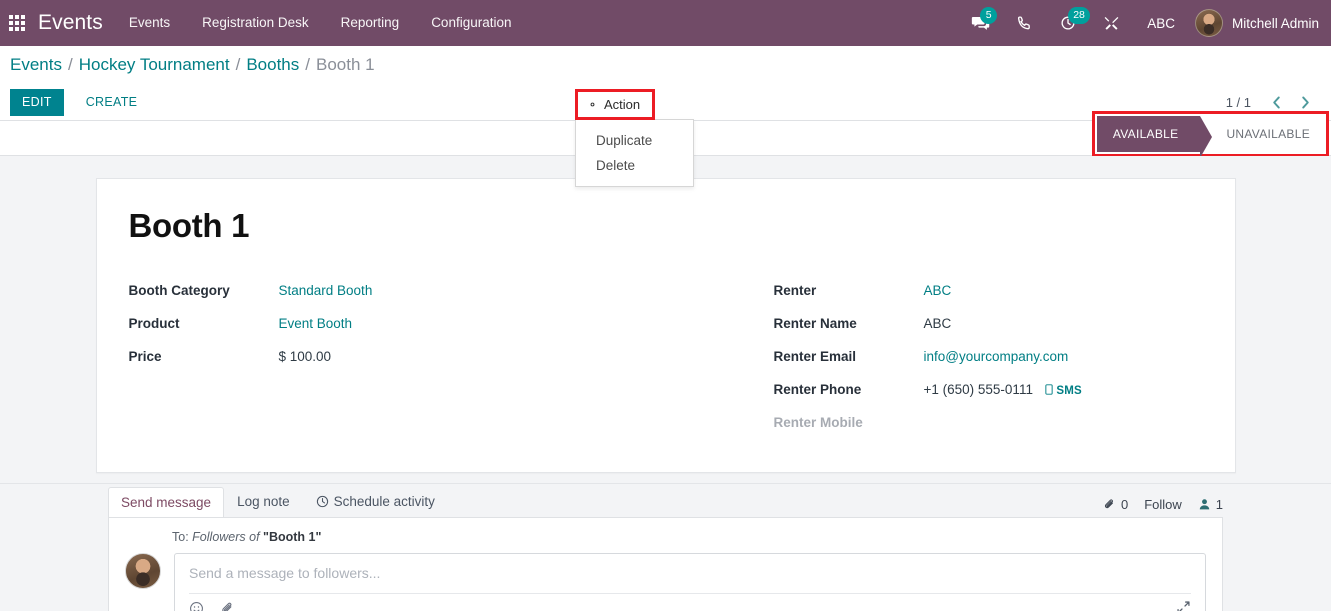 This screenshot has height=611, width=1331. Describe the element at coordinates (397, 293) in the screenshot. I see `field-booth-category: Booth Category Standard Booth` at that location.